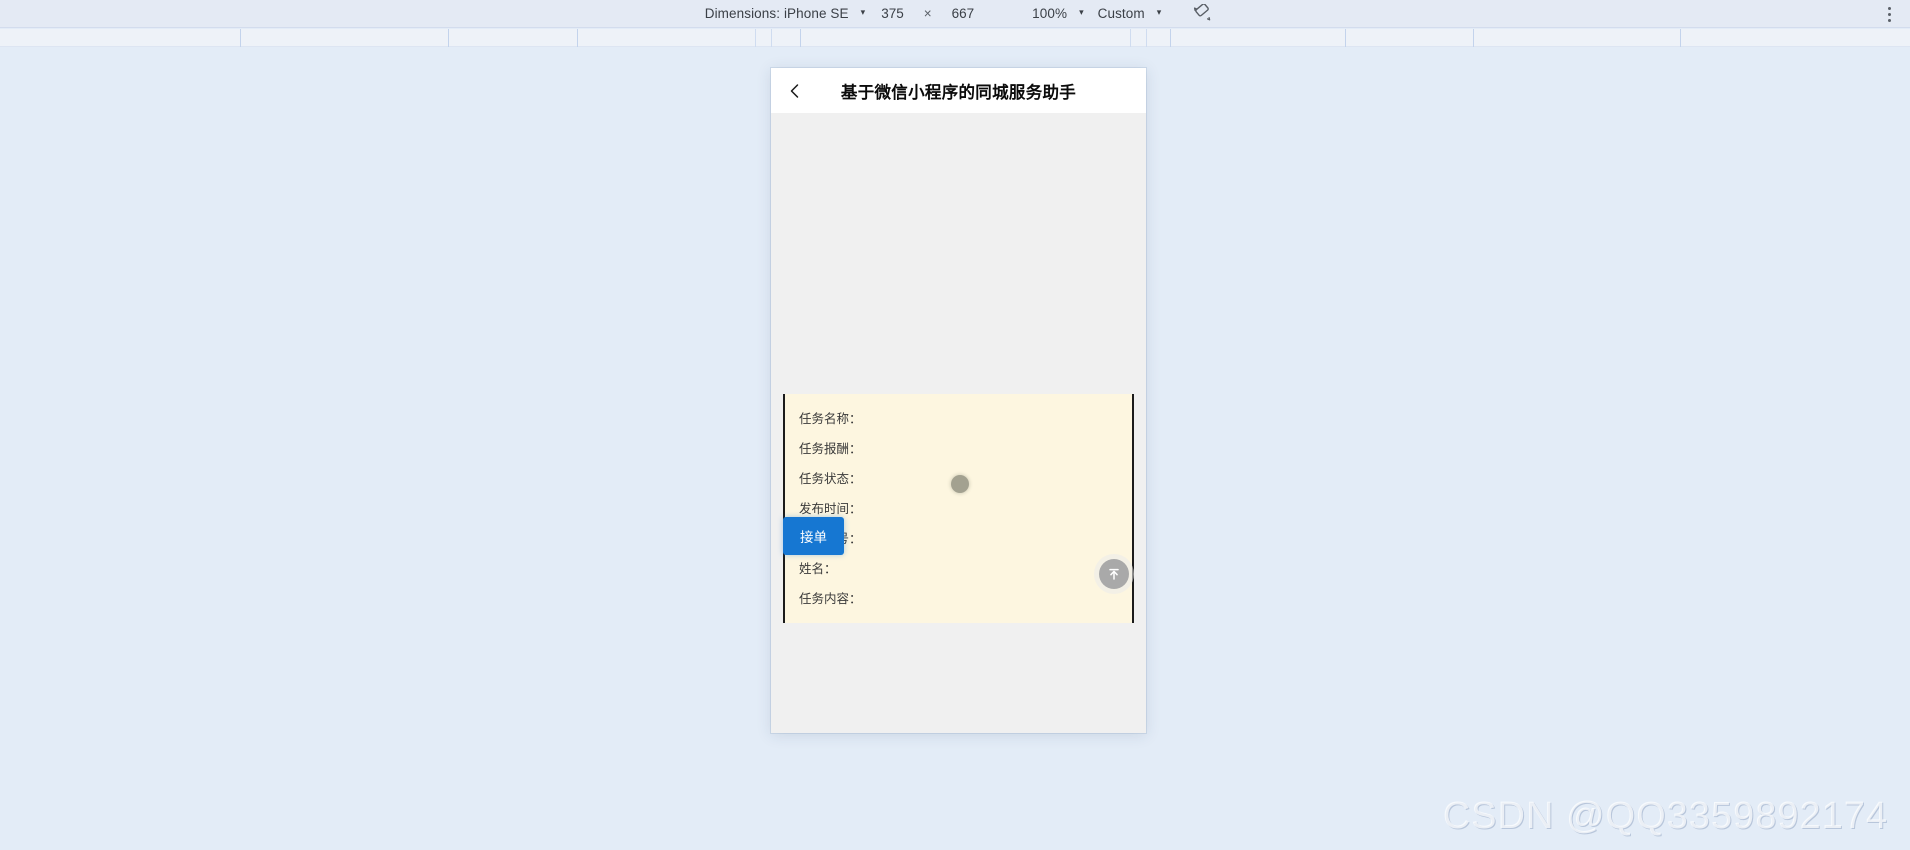  What do you see at coordinates (813, 536) in the screenshot?
I see `accept-task-button: 接单` at bounding box center [813, 536].